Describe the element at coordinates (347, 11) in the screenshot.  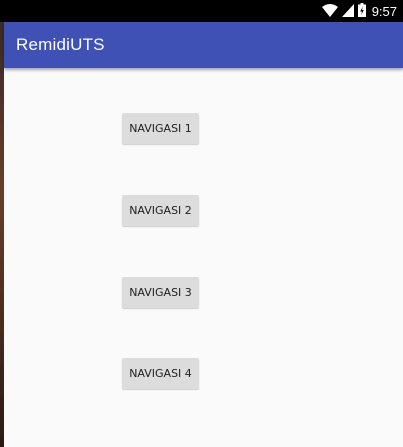
I see `signal-icon` at that location.